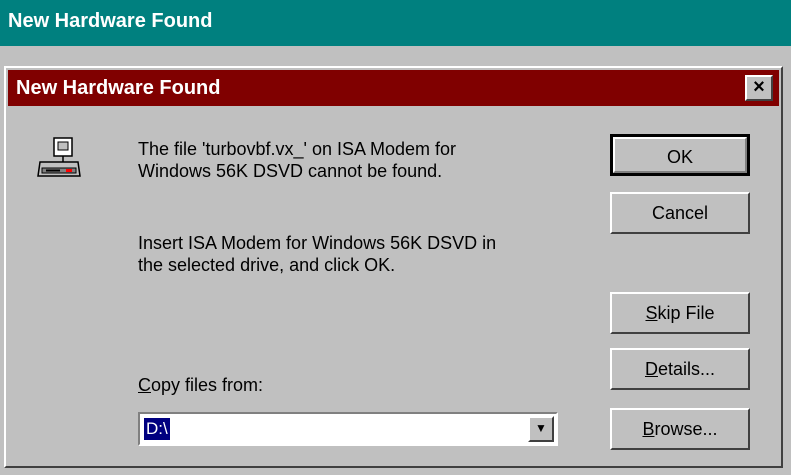 The width and height of the screenshot is (791, 475). I want to click on close-button: ×, so click(759, 88).